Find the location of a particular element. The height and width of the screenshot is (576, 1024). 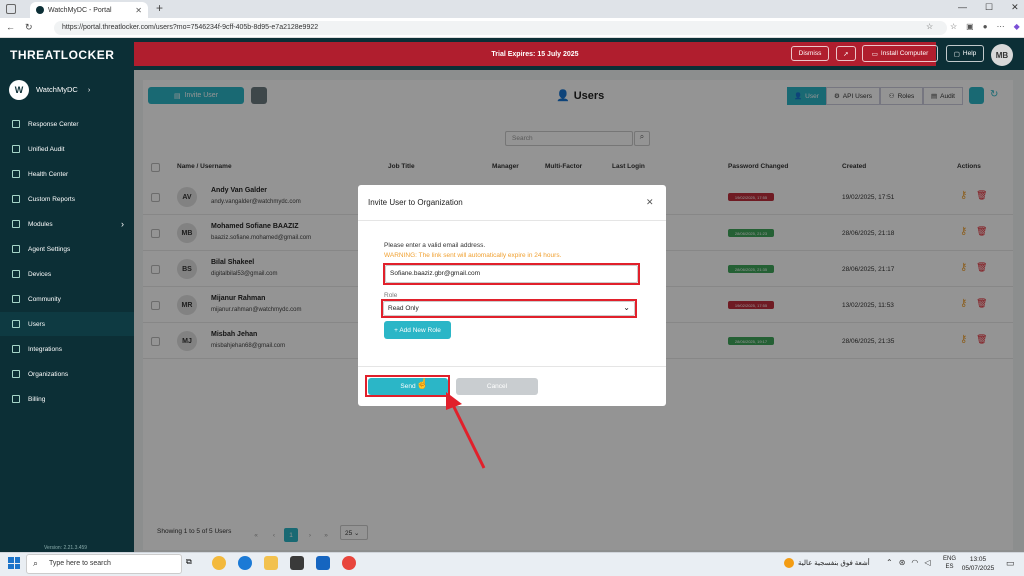

role-label: Role is located at coordinates (391, 295).